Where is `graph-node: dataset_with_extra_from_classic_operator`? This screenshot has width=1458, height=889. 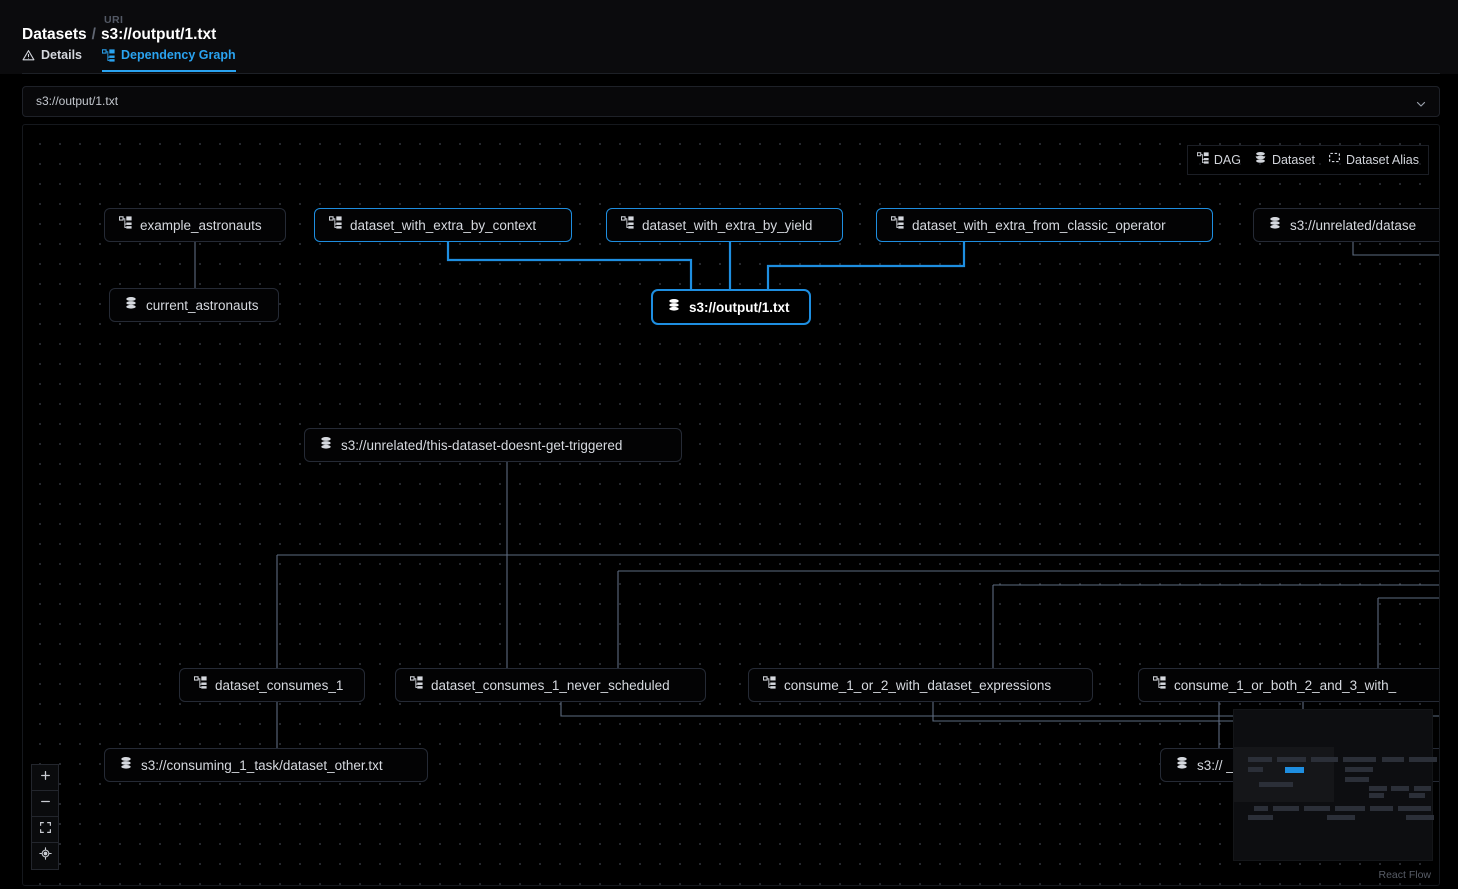
graph-node: dataset_with_extra_from_classic_operator is located at coordinates (1044, 225).